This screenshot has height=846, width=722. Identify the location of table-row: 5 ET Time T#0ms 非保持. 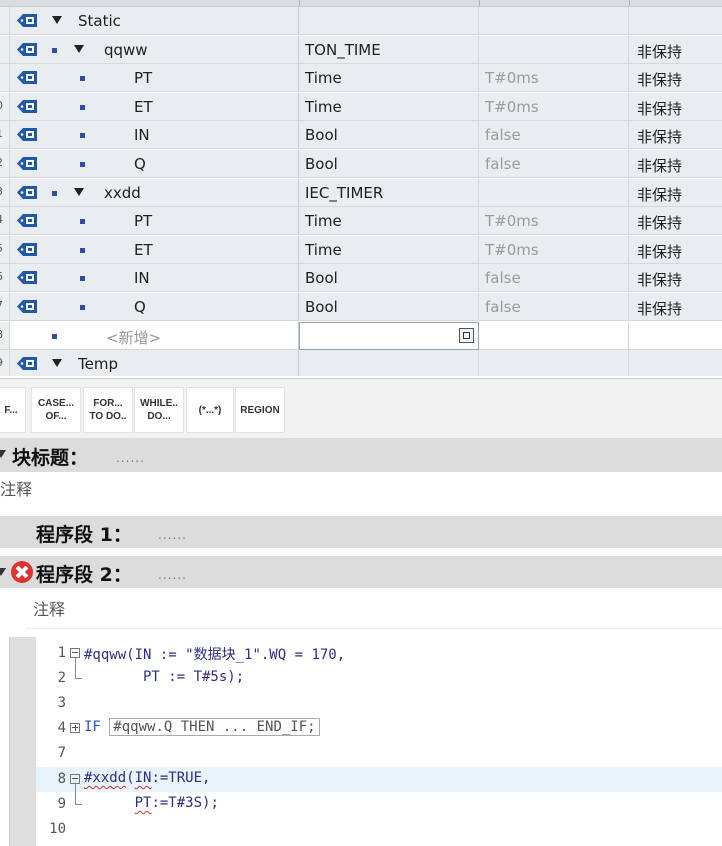
(361, 250).